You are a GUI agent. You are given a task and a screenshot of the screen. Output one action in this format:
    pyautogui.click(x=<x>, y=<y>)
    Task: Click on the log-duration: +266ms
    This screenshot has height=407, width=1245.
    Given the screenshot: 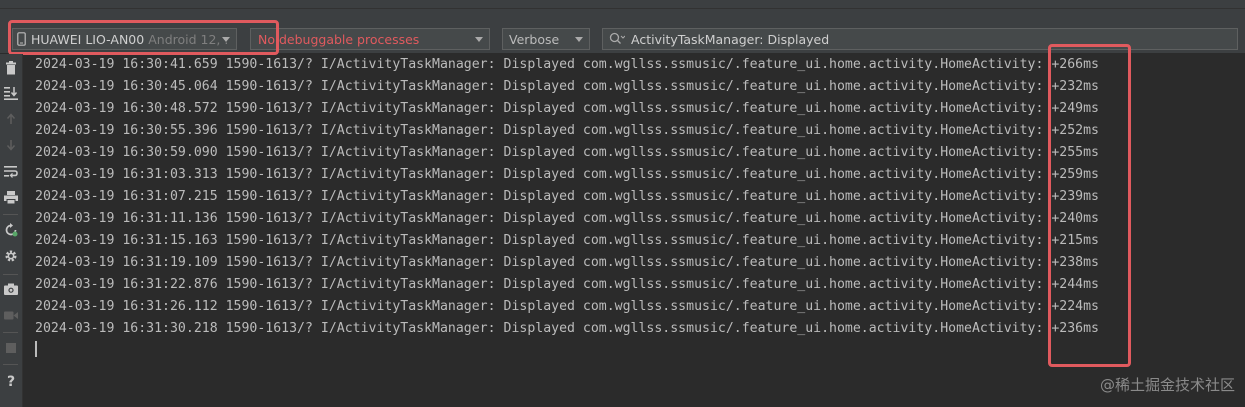 What is the action you would take?
    pyautogui.click(x=1075, y=64)
    